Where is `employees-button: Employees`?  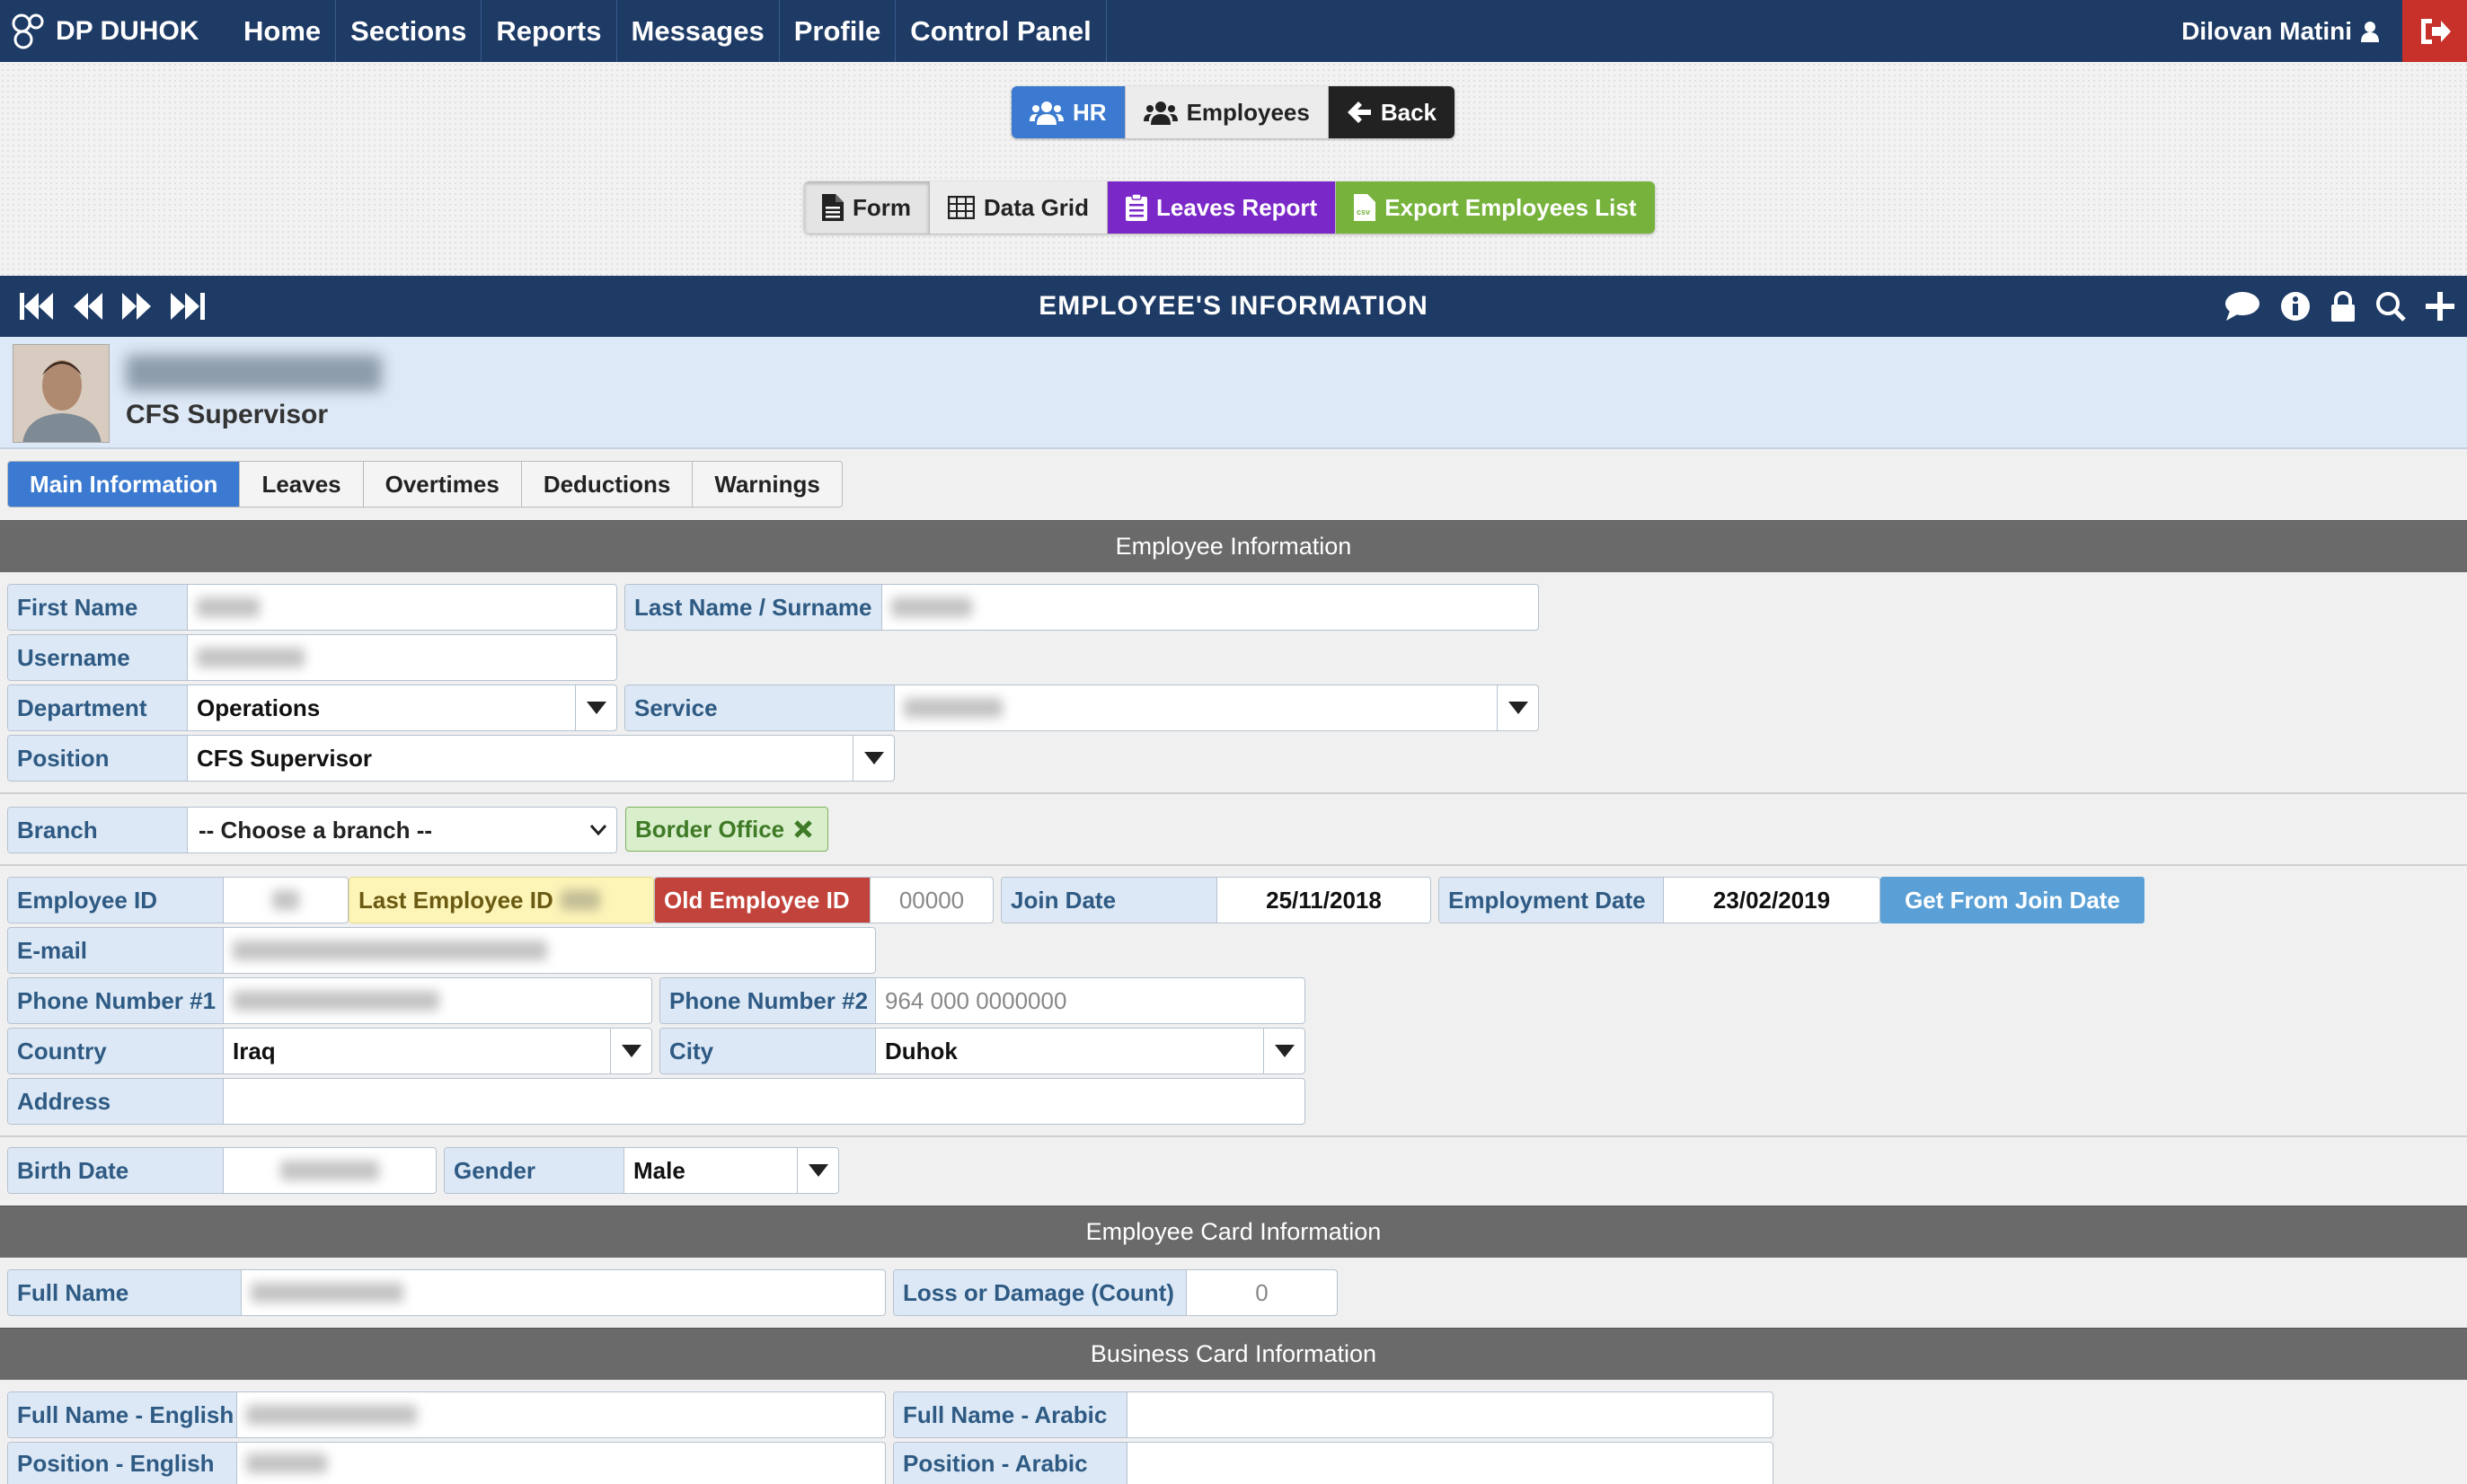 employees-button: Employees is located at coordinates (1227, 112).